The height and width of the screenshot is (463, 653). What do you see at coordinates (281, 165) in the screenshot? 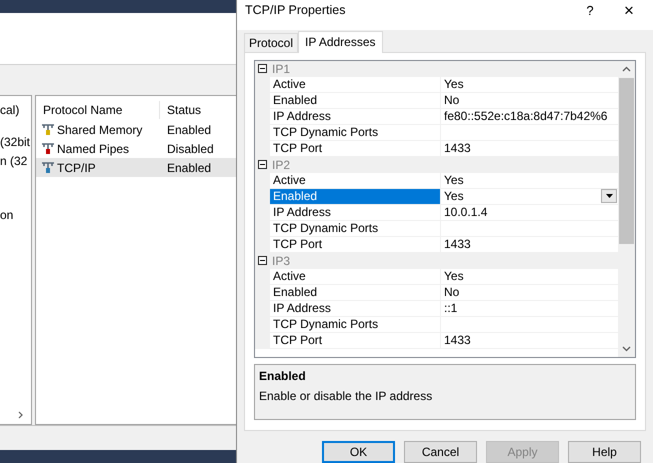
I see `group-header: IP2` at bounding box center [281, 165].